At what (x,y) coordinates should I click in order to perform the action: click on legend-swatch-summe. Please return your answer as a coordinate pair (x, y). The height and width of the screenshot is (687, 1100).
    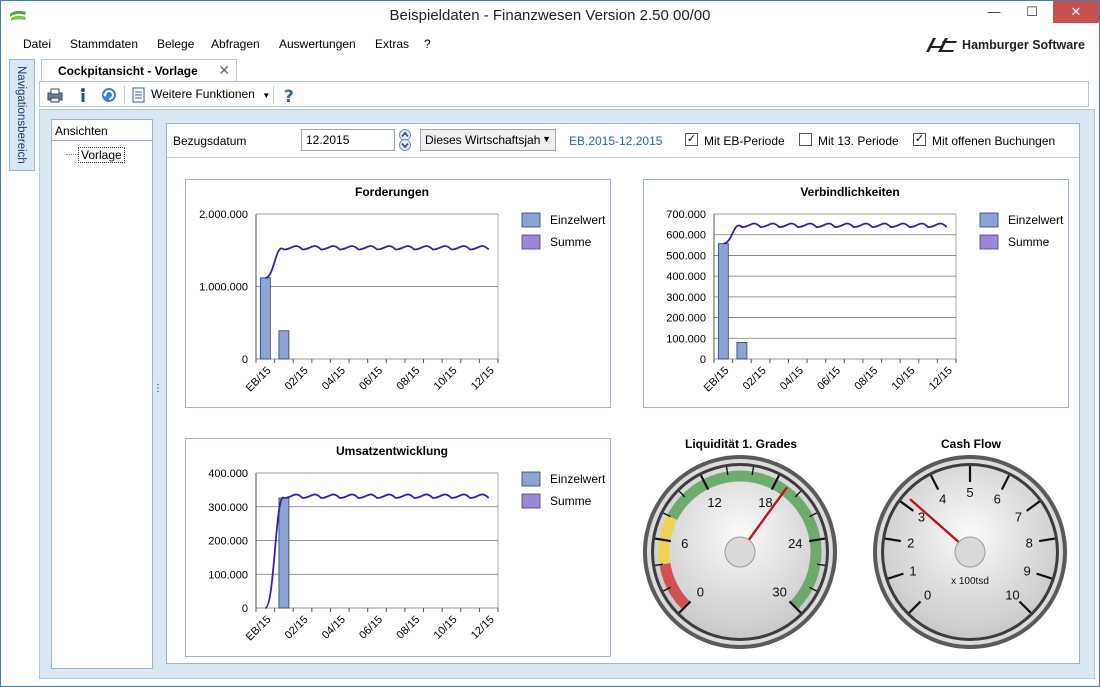
    Looking at the image, I should click on (989, 242).